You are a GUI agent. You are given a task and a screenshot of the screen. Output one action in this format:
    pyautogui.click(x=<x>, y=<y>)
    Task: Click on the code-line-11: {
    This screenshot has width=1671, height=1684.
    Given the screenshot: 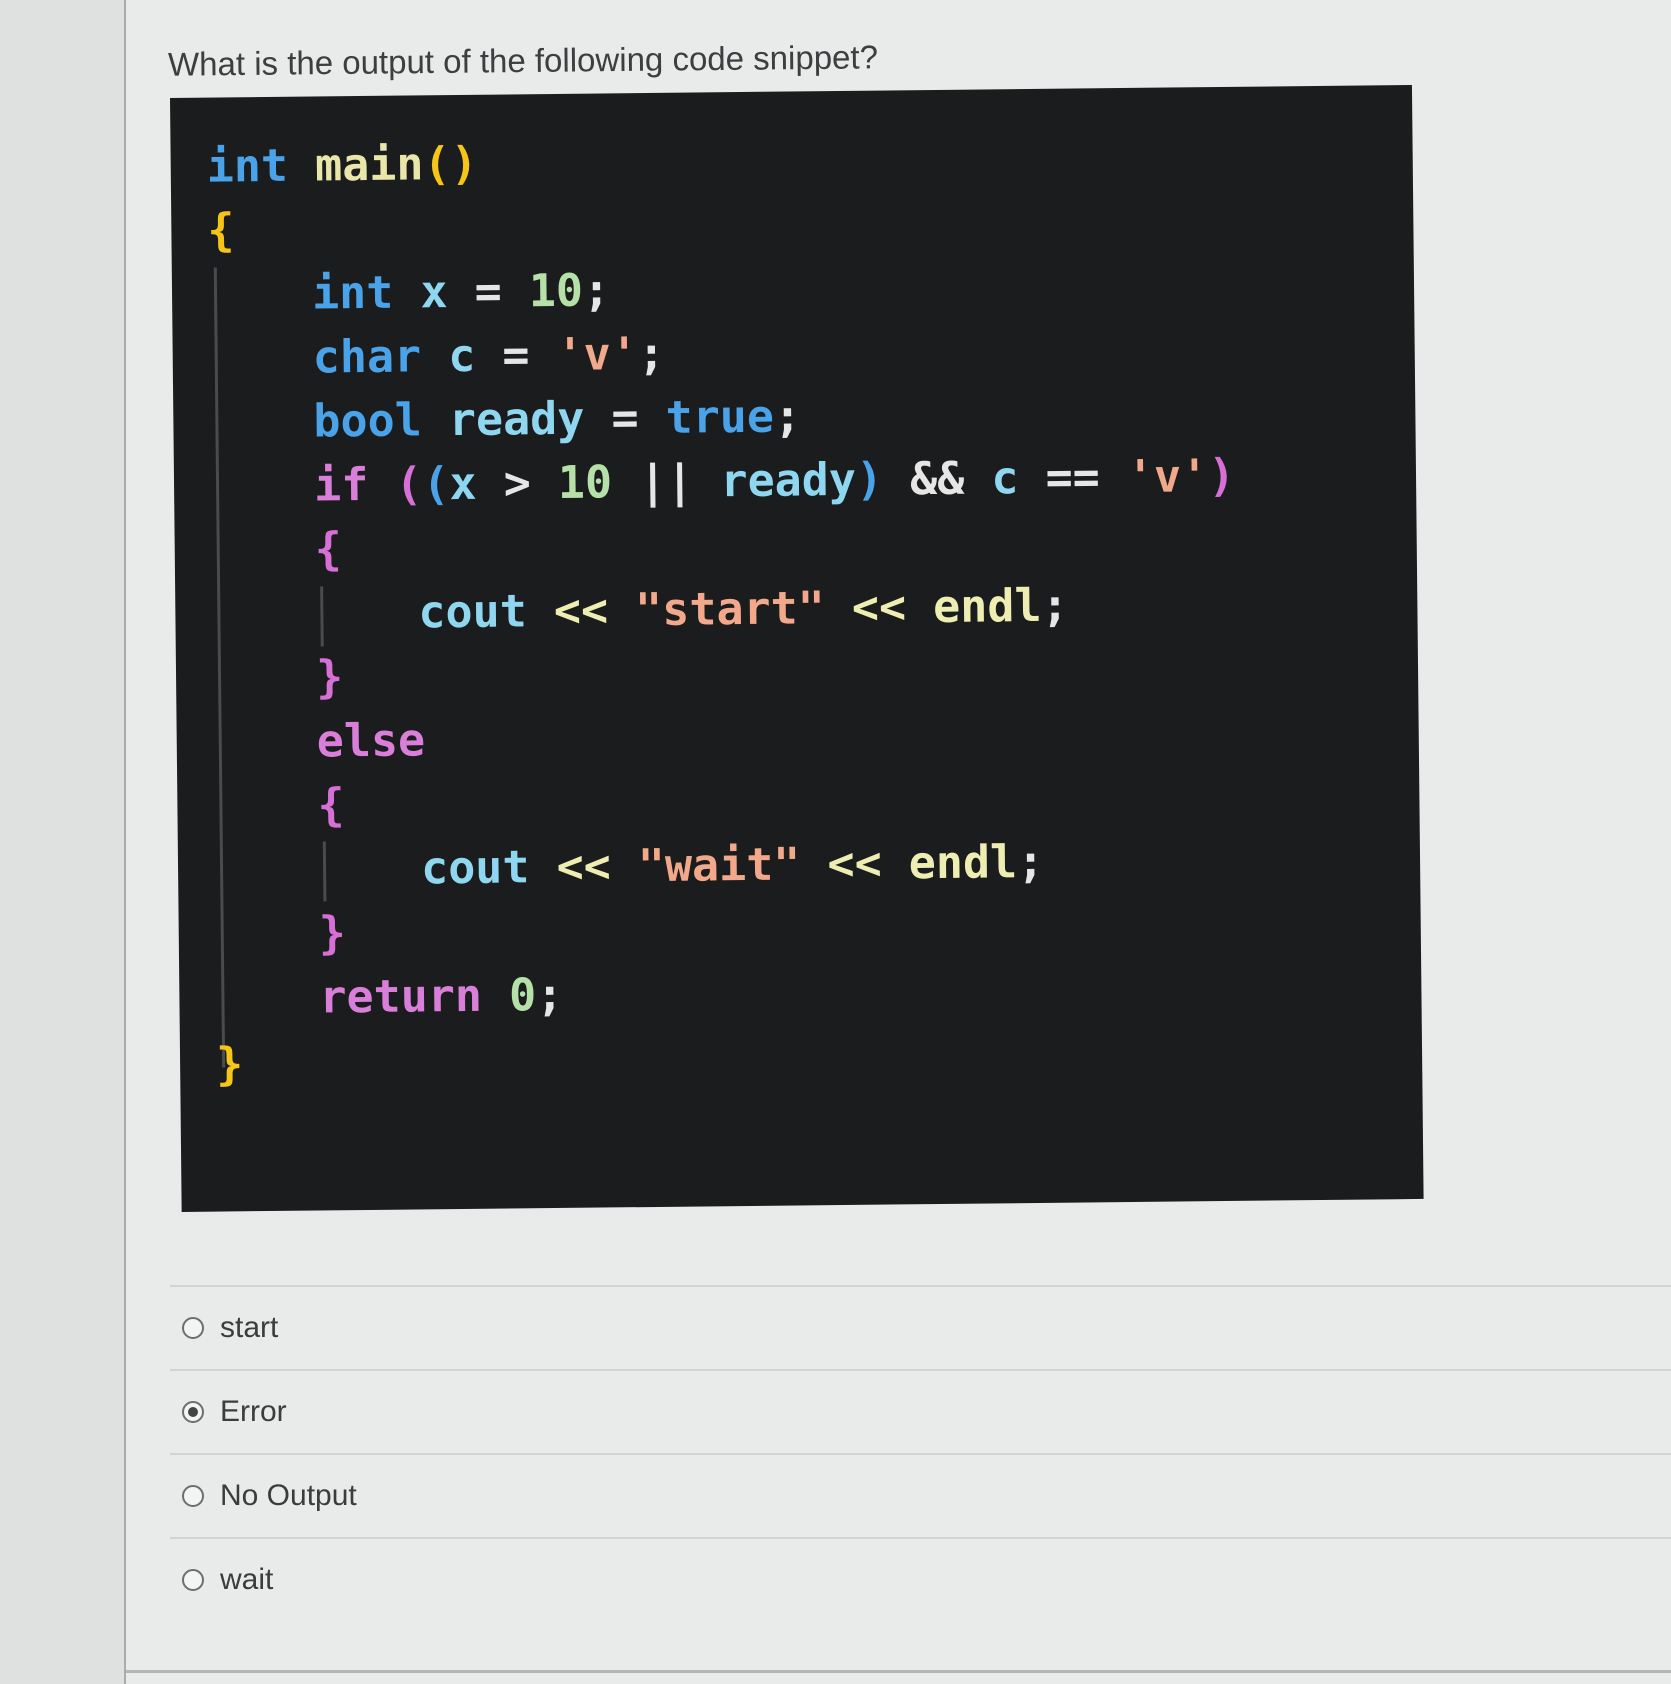 What is the action you would take?
    pyautogui.click(x=331, y=805)
    